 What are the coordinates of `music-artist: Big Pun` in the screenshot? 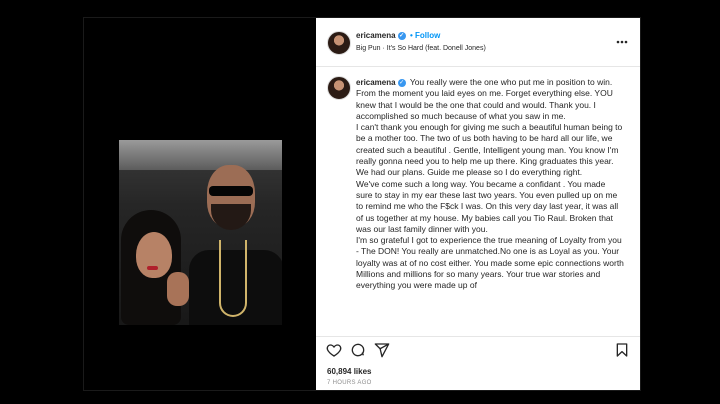 It's located at (368, 48).